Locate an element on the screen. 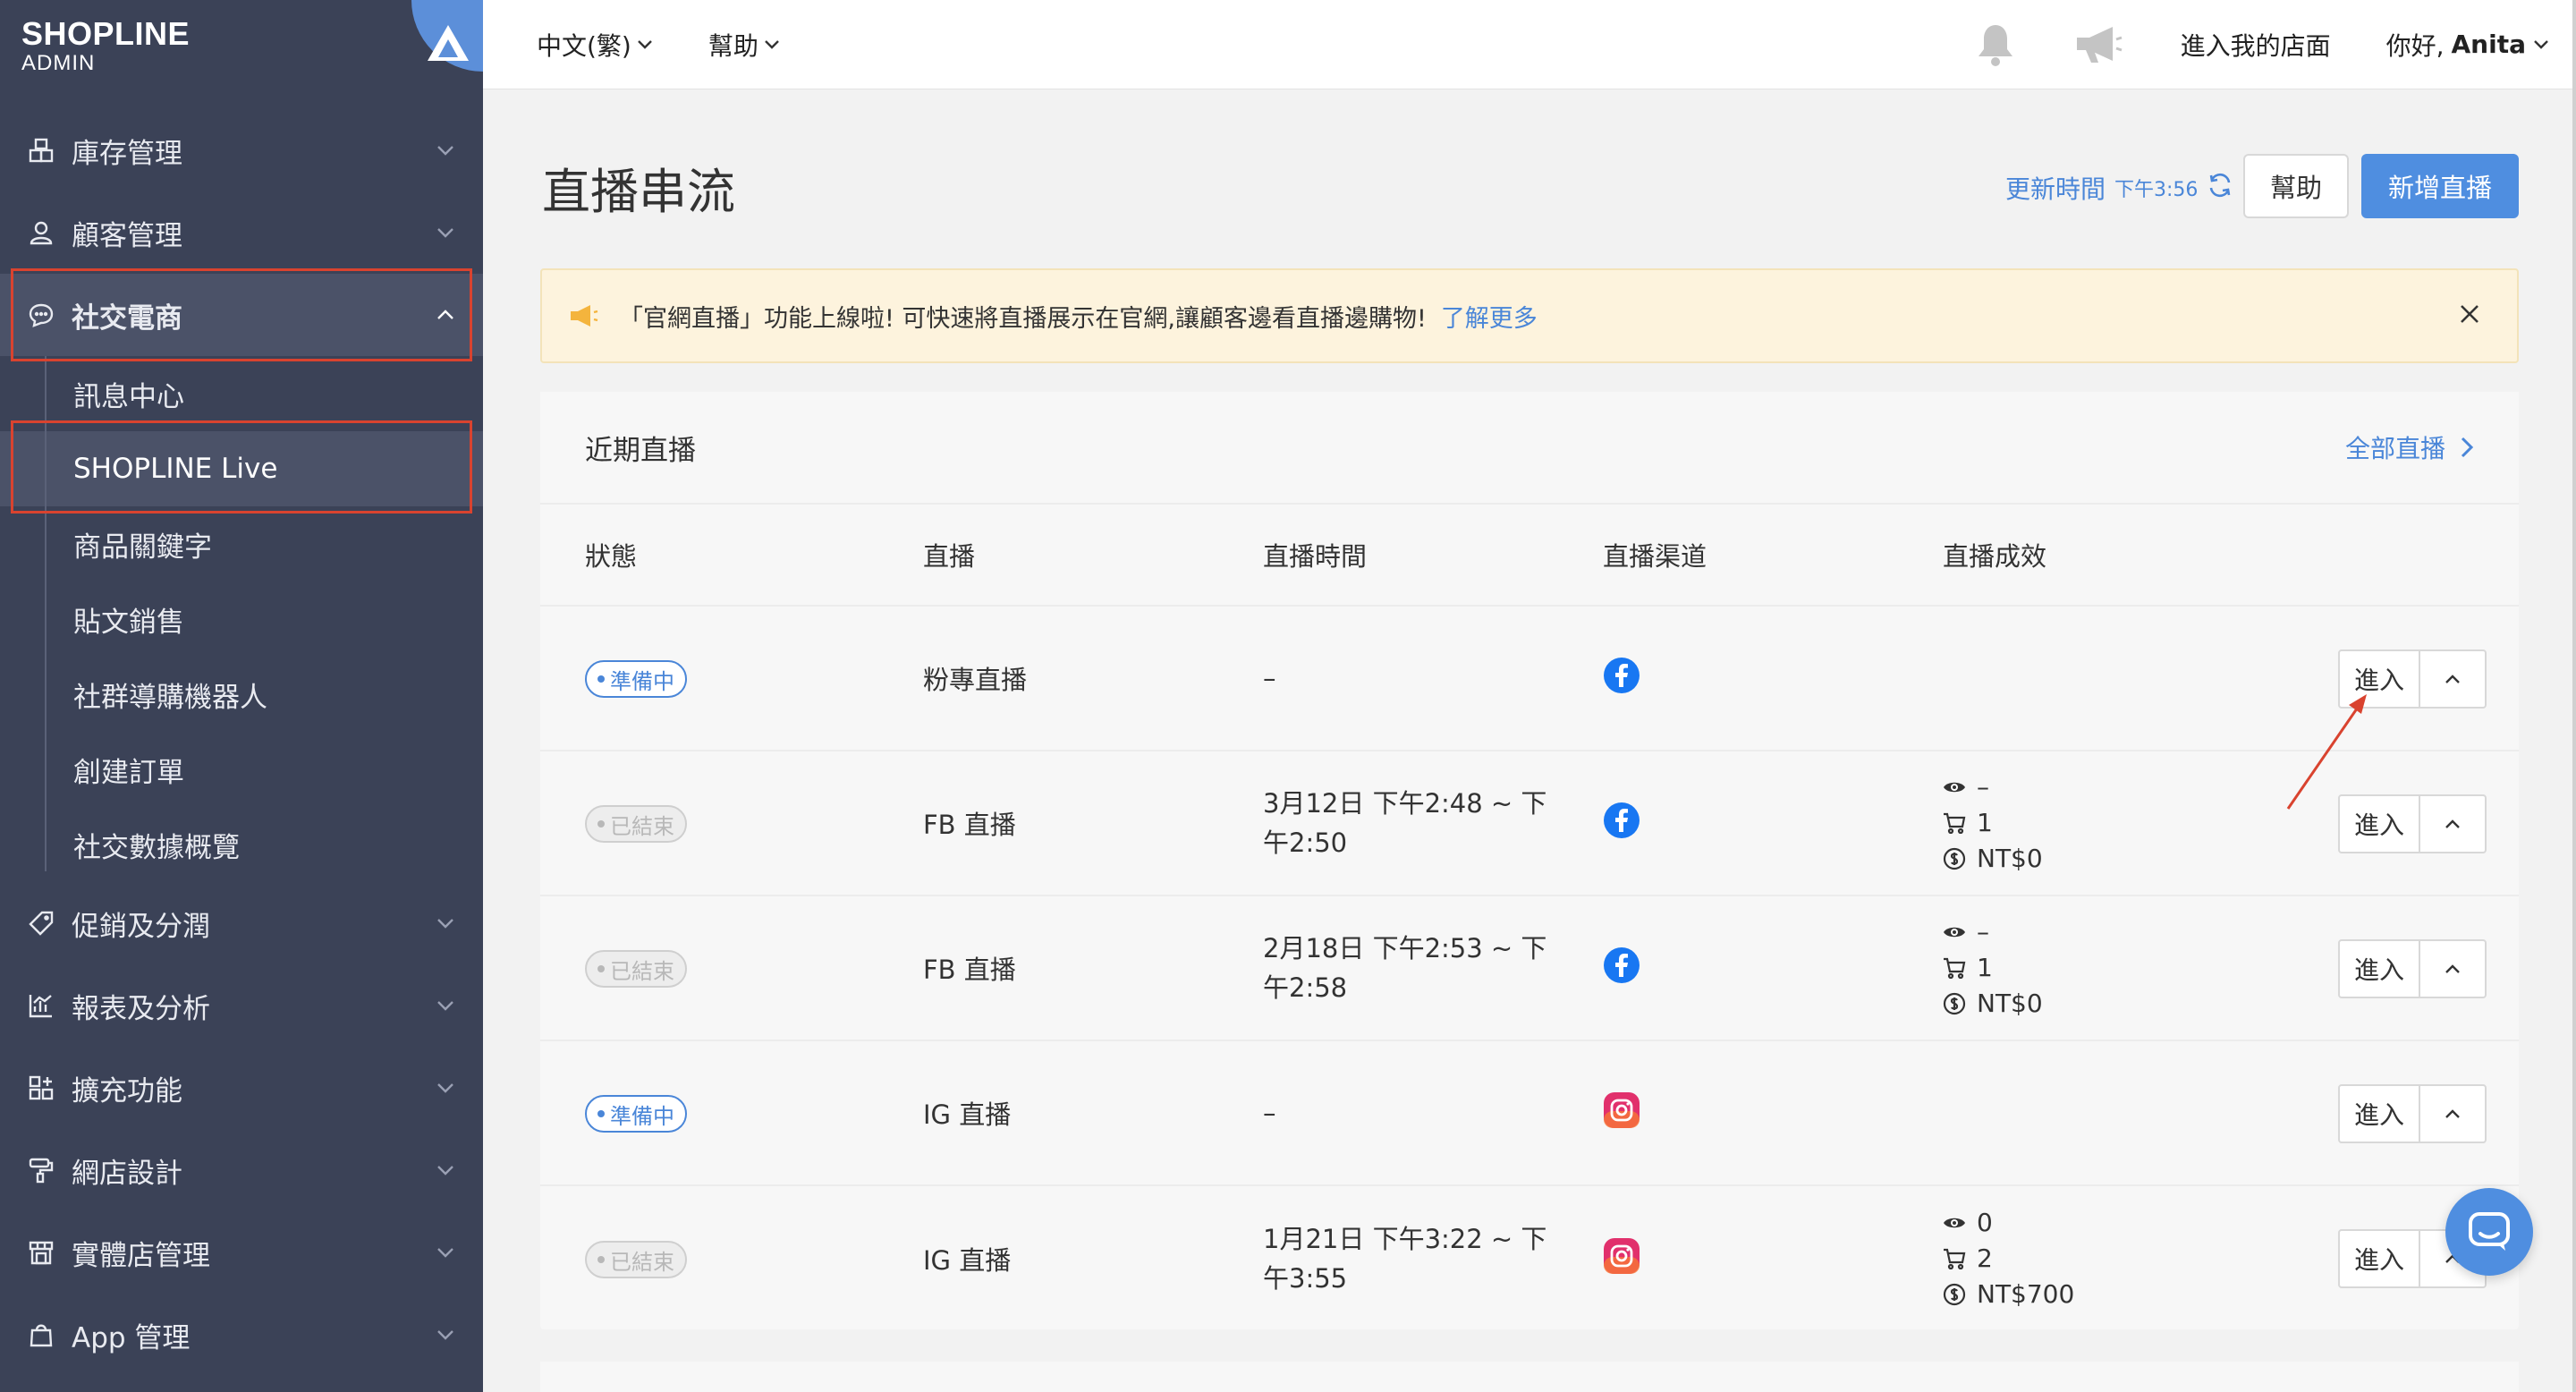 This screenshot has width=2576, height=1392. sidebar-subitem-create-order: 創建訂單 is located at coordinates (241, 769).